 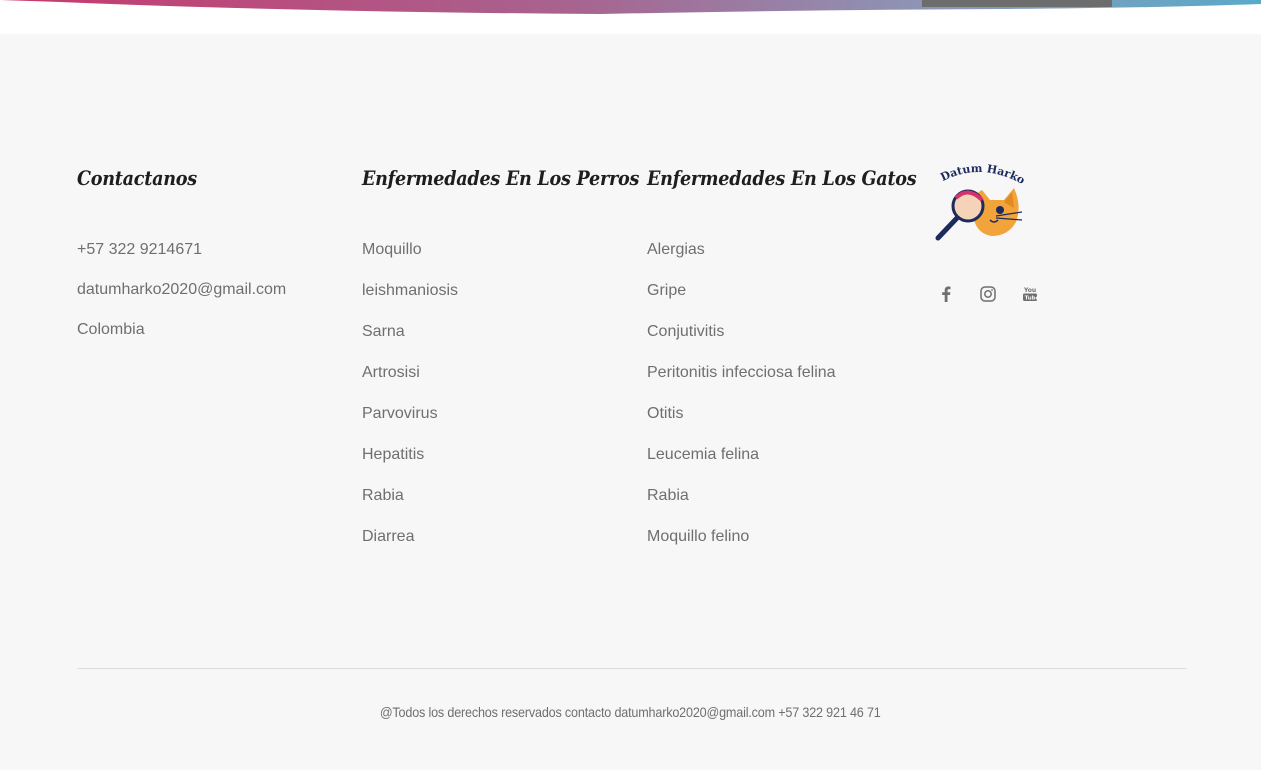 What do you see at coordinates (666, 290) in the screenshot?
I see `cat-disease-link: Gripe` at bounding box center [666, 290].